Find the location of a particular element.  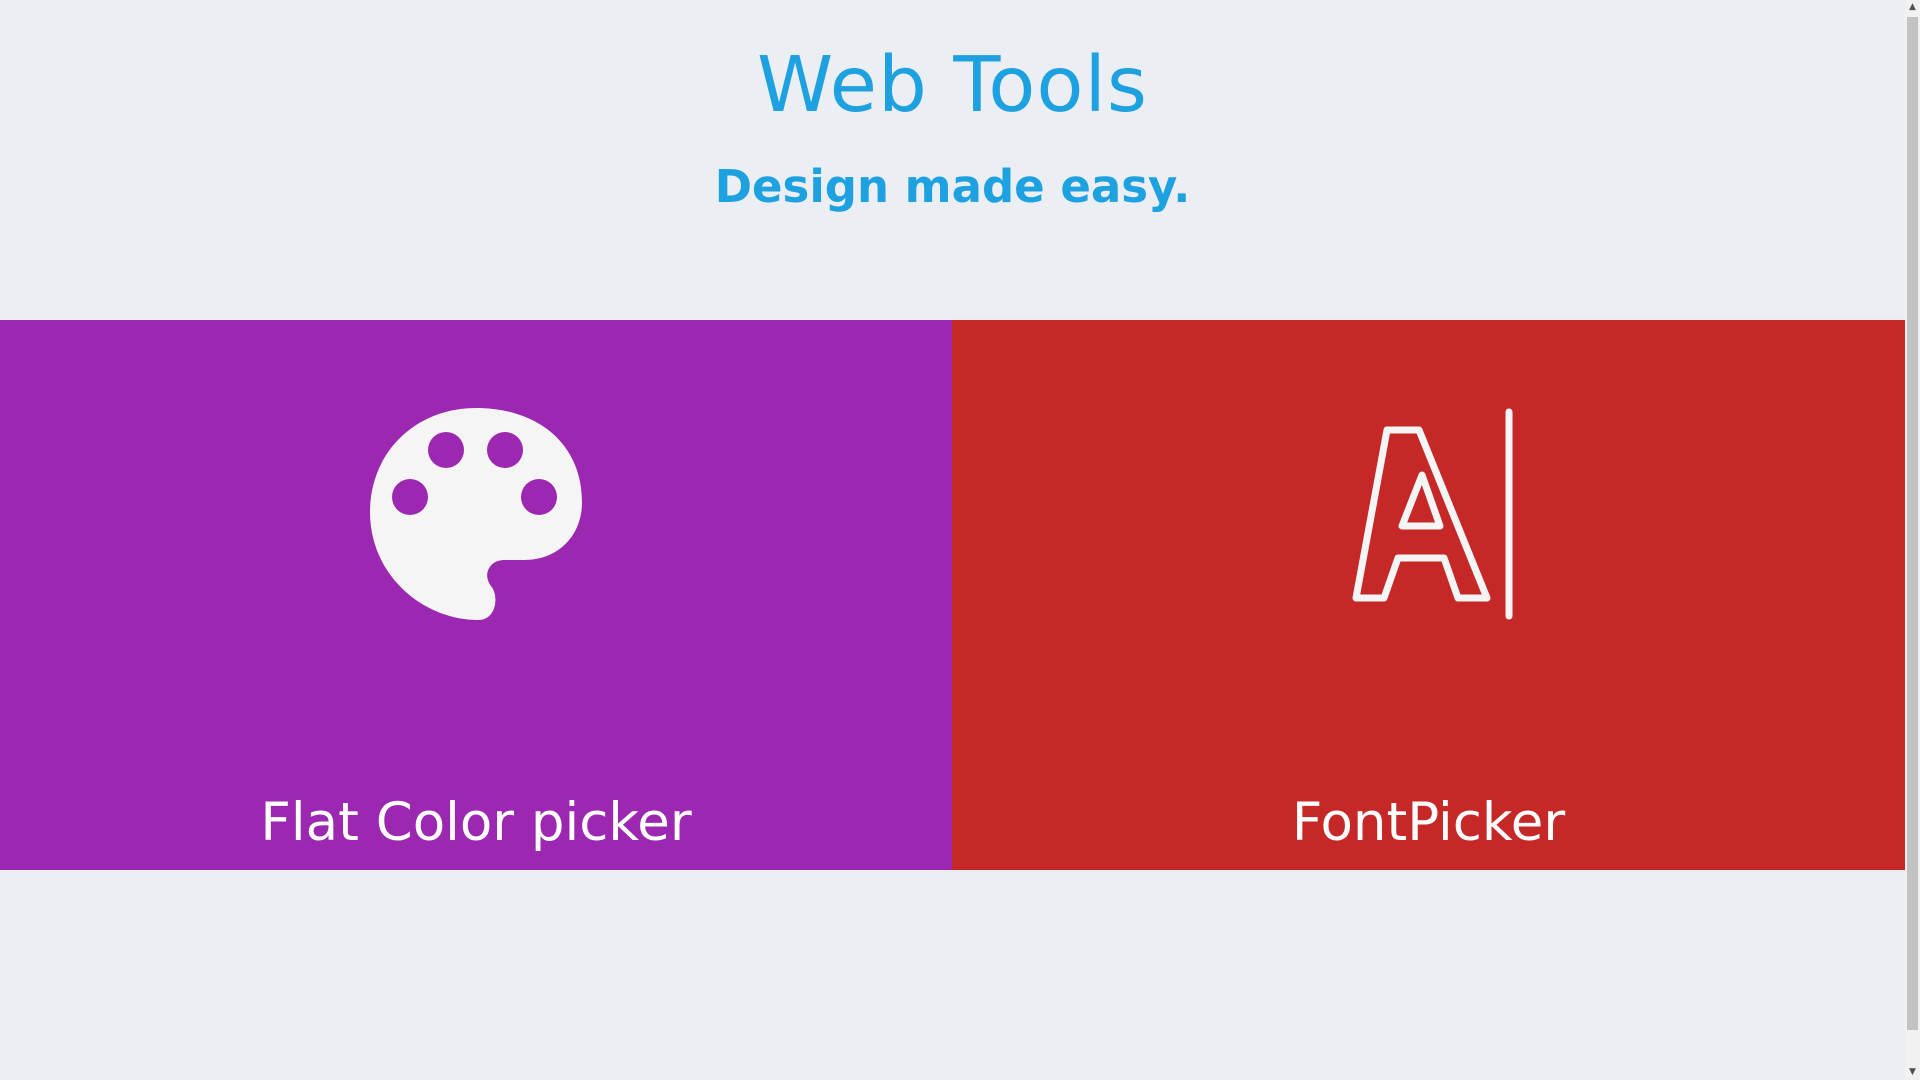

card-label: Flat Color picker is located at coordinates (476, 822).